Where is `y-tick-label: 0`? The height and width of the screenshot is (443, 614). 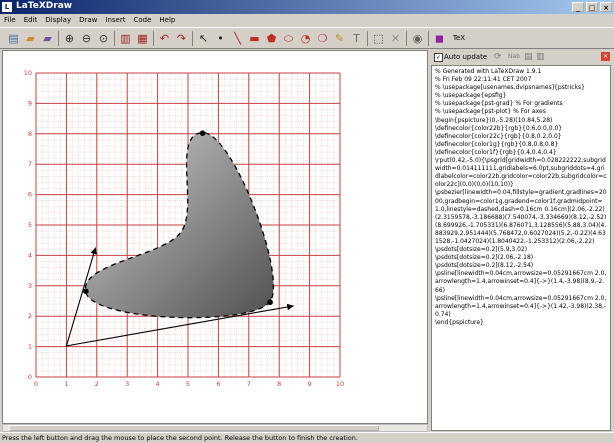
y-tick-label: 0 is located at coordinates (30, 377).